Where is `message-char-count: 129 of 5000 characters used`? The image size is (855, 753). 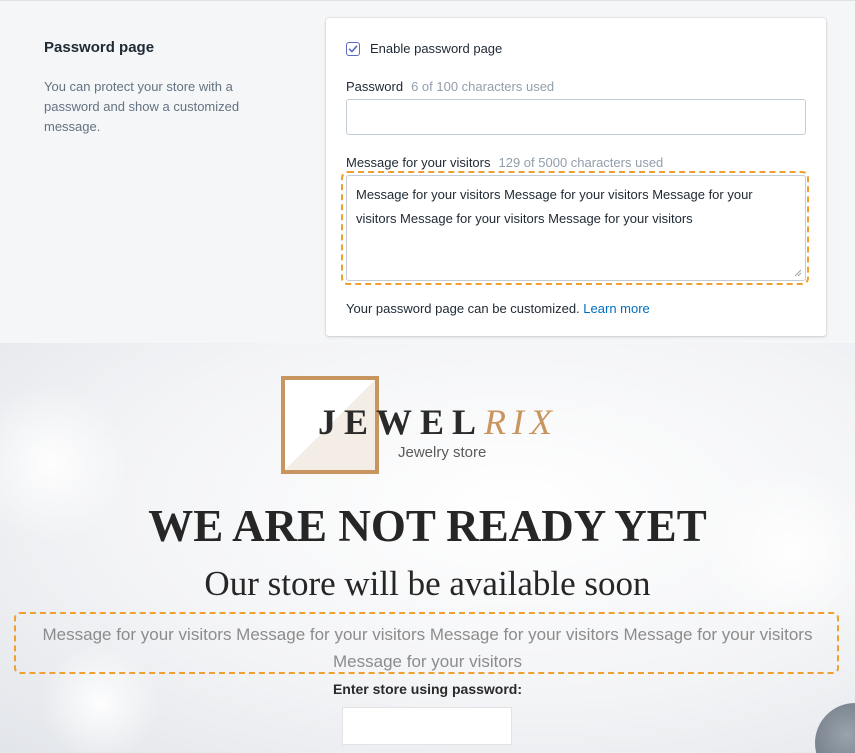
message-char-count: 129 of 5000 characters used is located at coordinates (581, 162).